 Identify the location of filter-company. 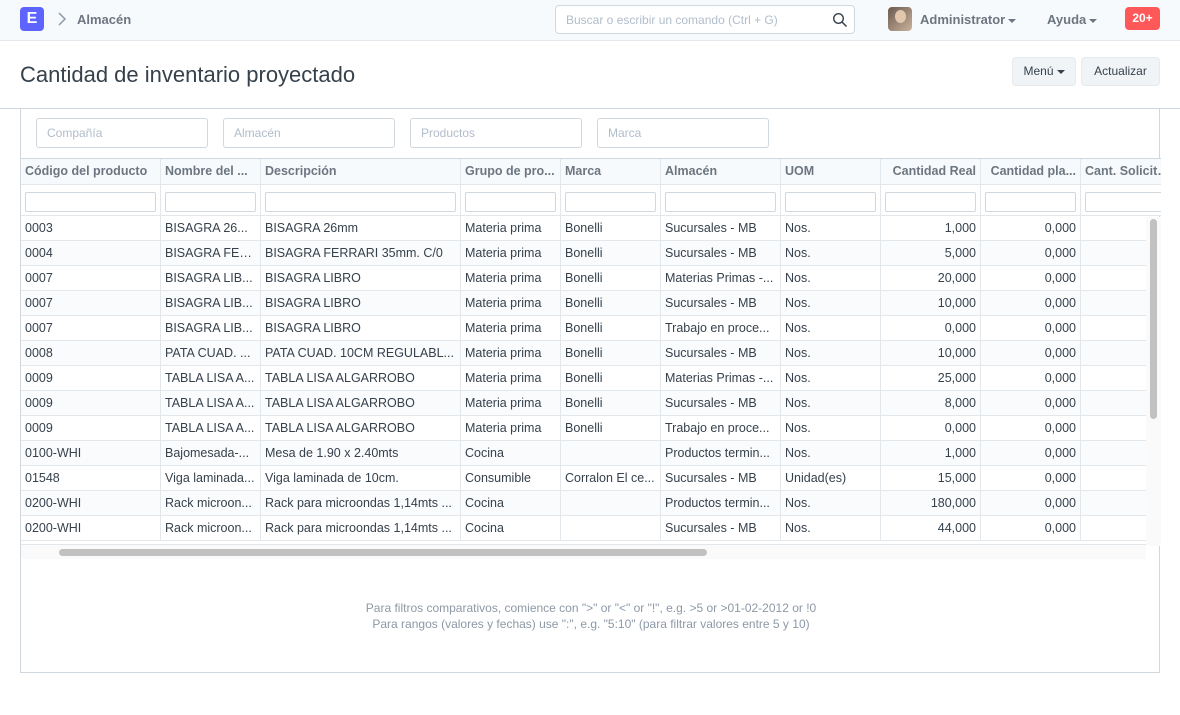
(122, 133).